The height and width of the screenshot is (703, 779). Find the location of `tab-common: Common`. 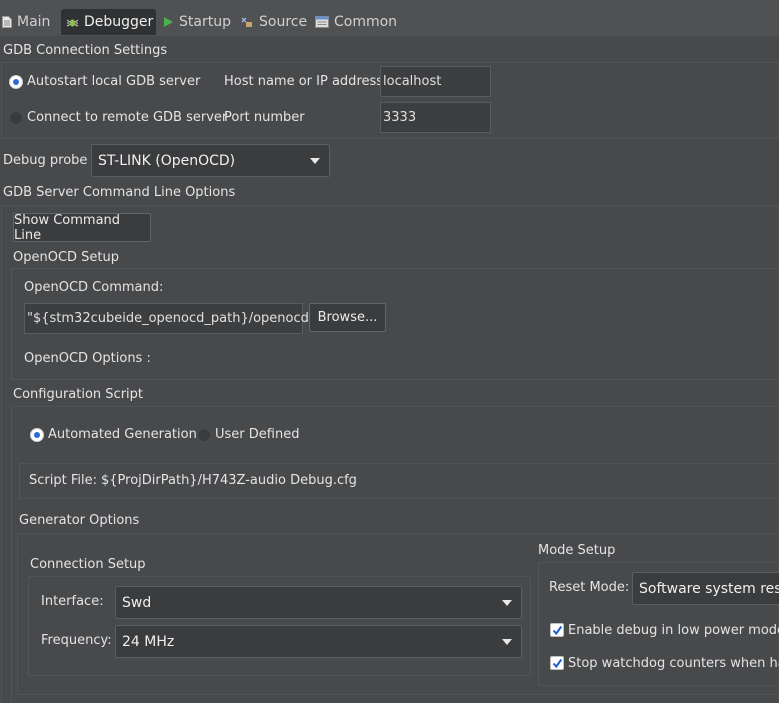

tab-common: Common is located at coordinates (356, 22).